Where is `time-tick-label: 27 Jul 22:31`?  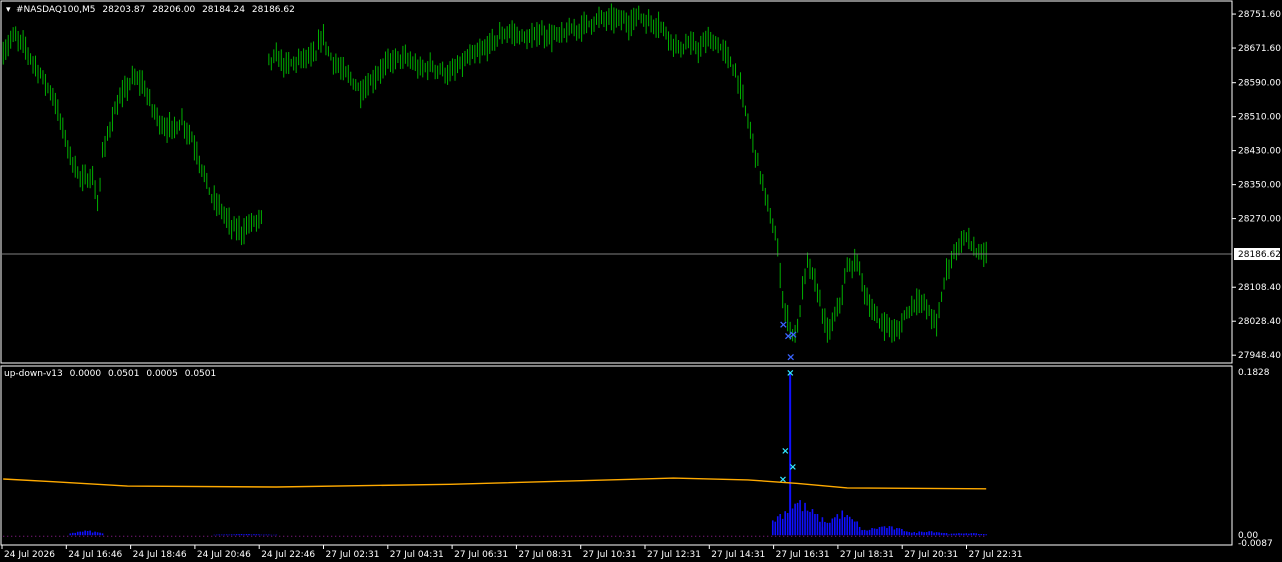
time-tick-label: 27 Jul 22:31 is located at coordinates (996, 555).